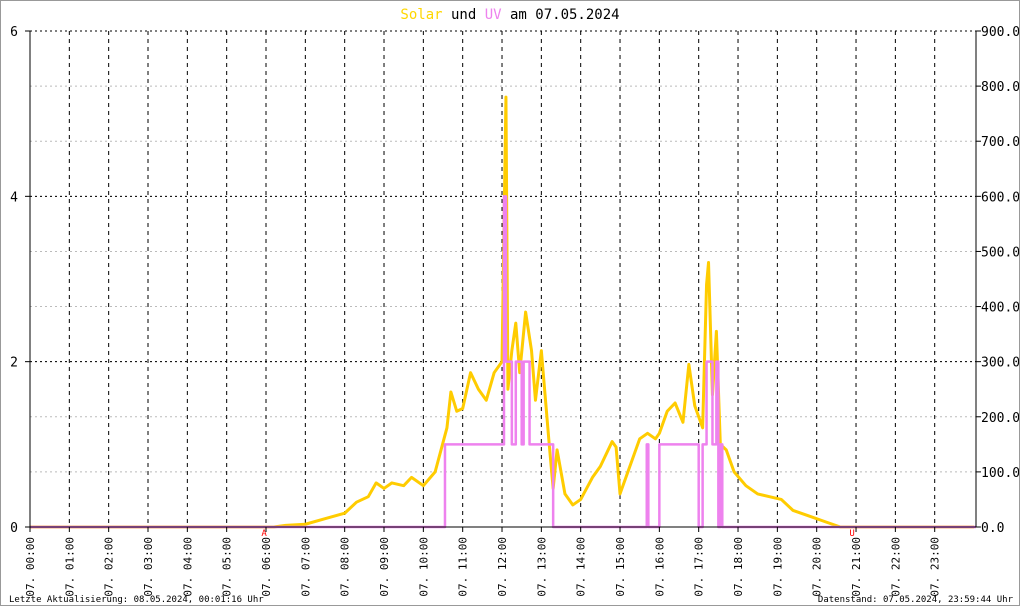 This screenshot has width=1020, height=606. What do you see at coordinates (851, 534) in the screenshot?
I see `marker-u: U` at bounding box center [851, 534].